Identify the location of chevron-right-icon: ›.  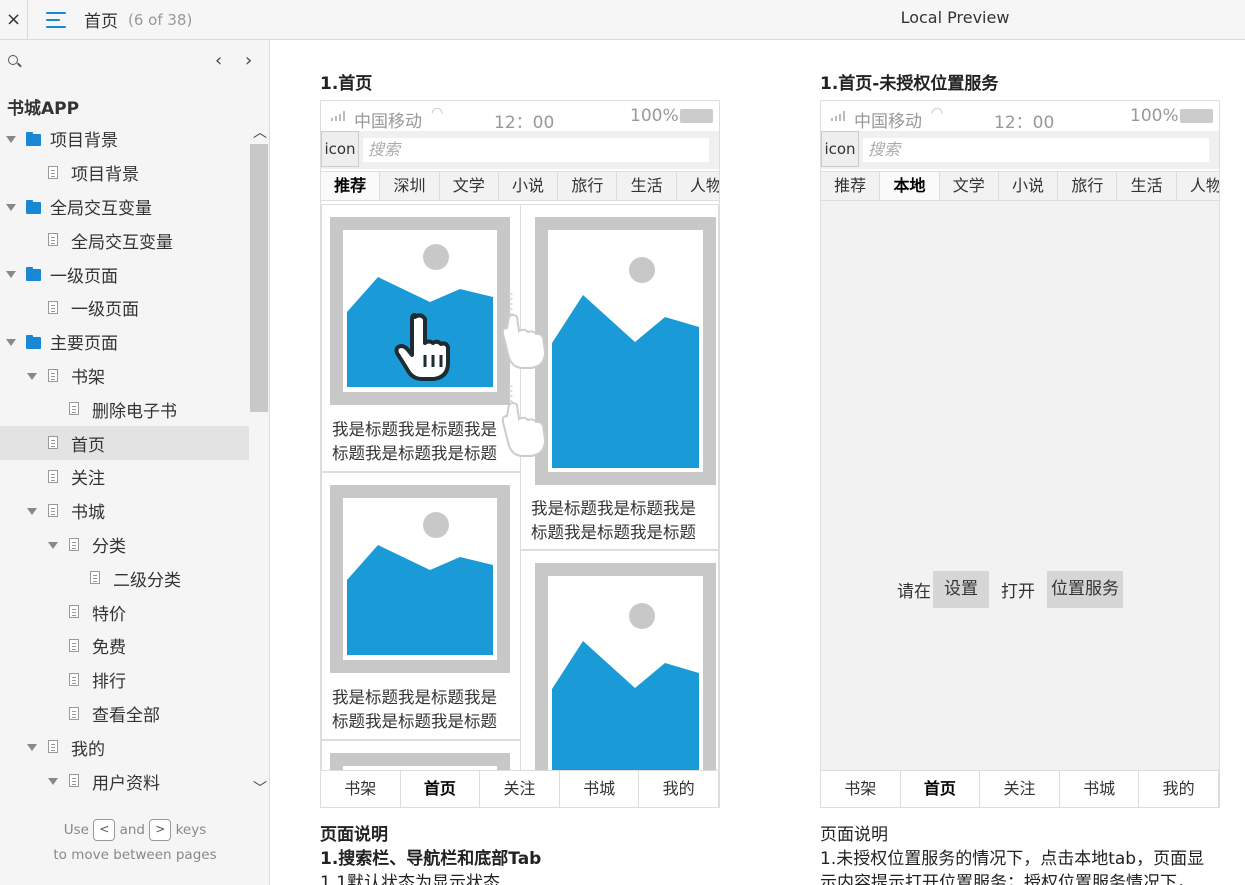
(248, 60).